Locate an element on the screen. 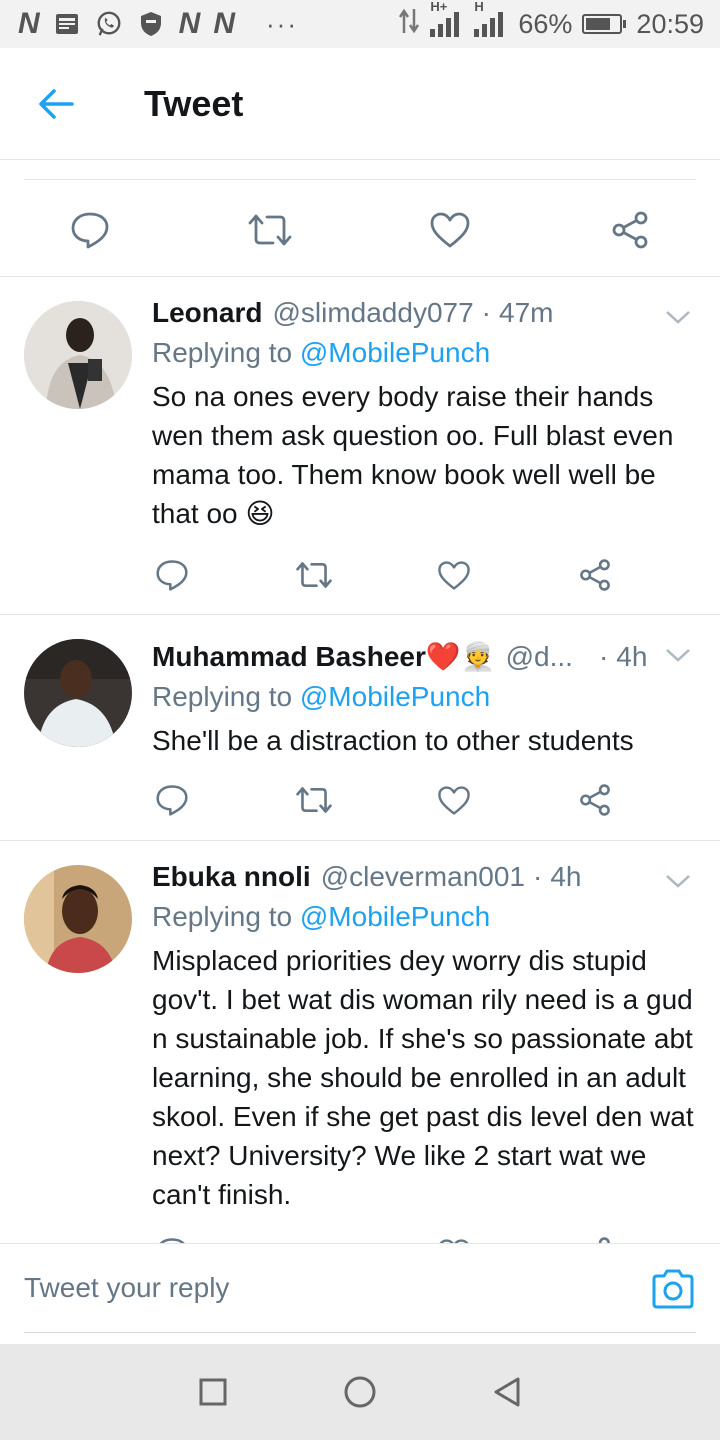 The height and width of the screenshot is (1440, 720). system-nav-bar is located at coordinates (360, 1392).